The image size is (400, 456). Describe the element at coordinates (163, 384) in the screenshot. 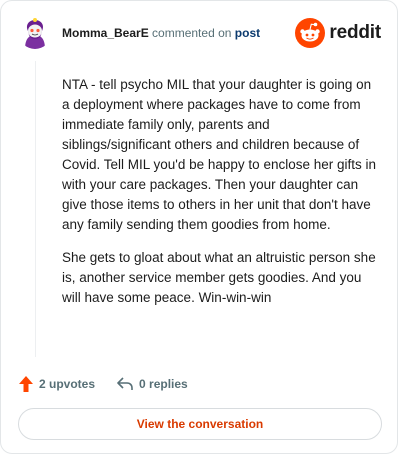

I see `reply-count: 0 replies` at that location.